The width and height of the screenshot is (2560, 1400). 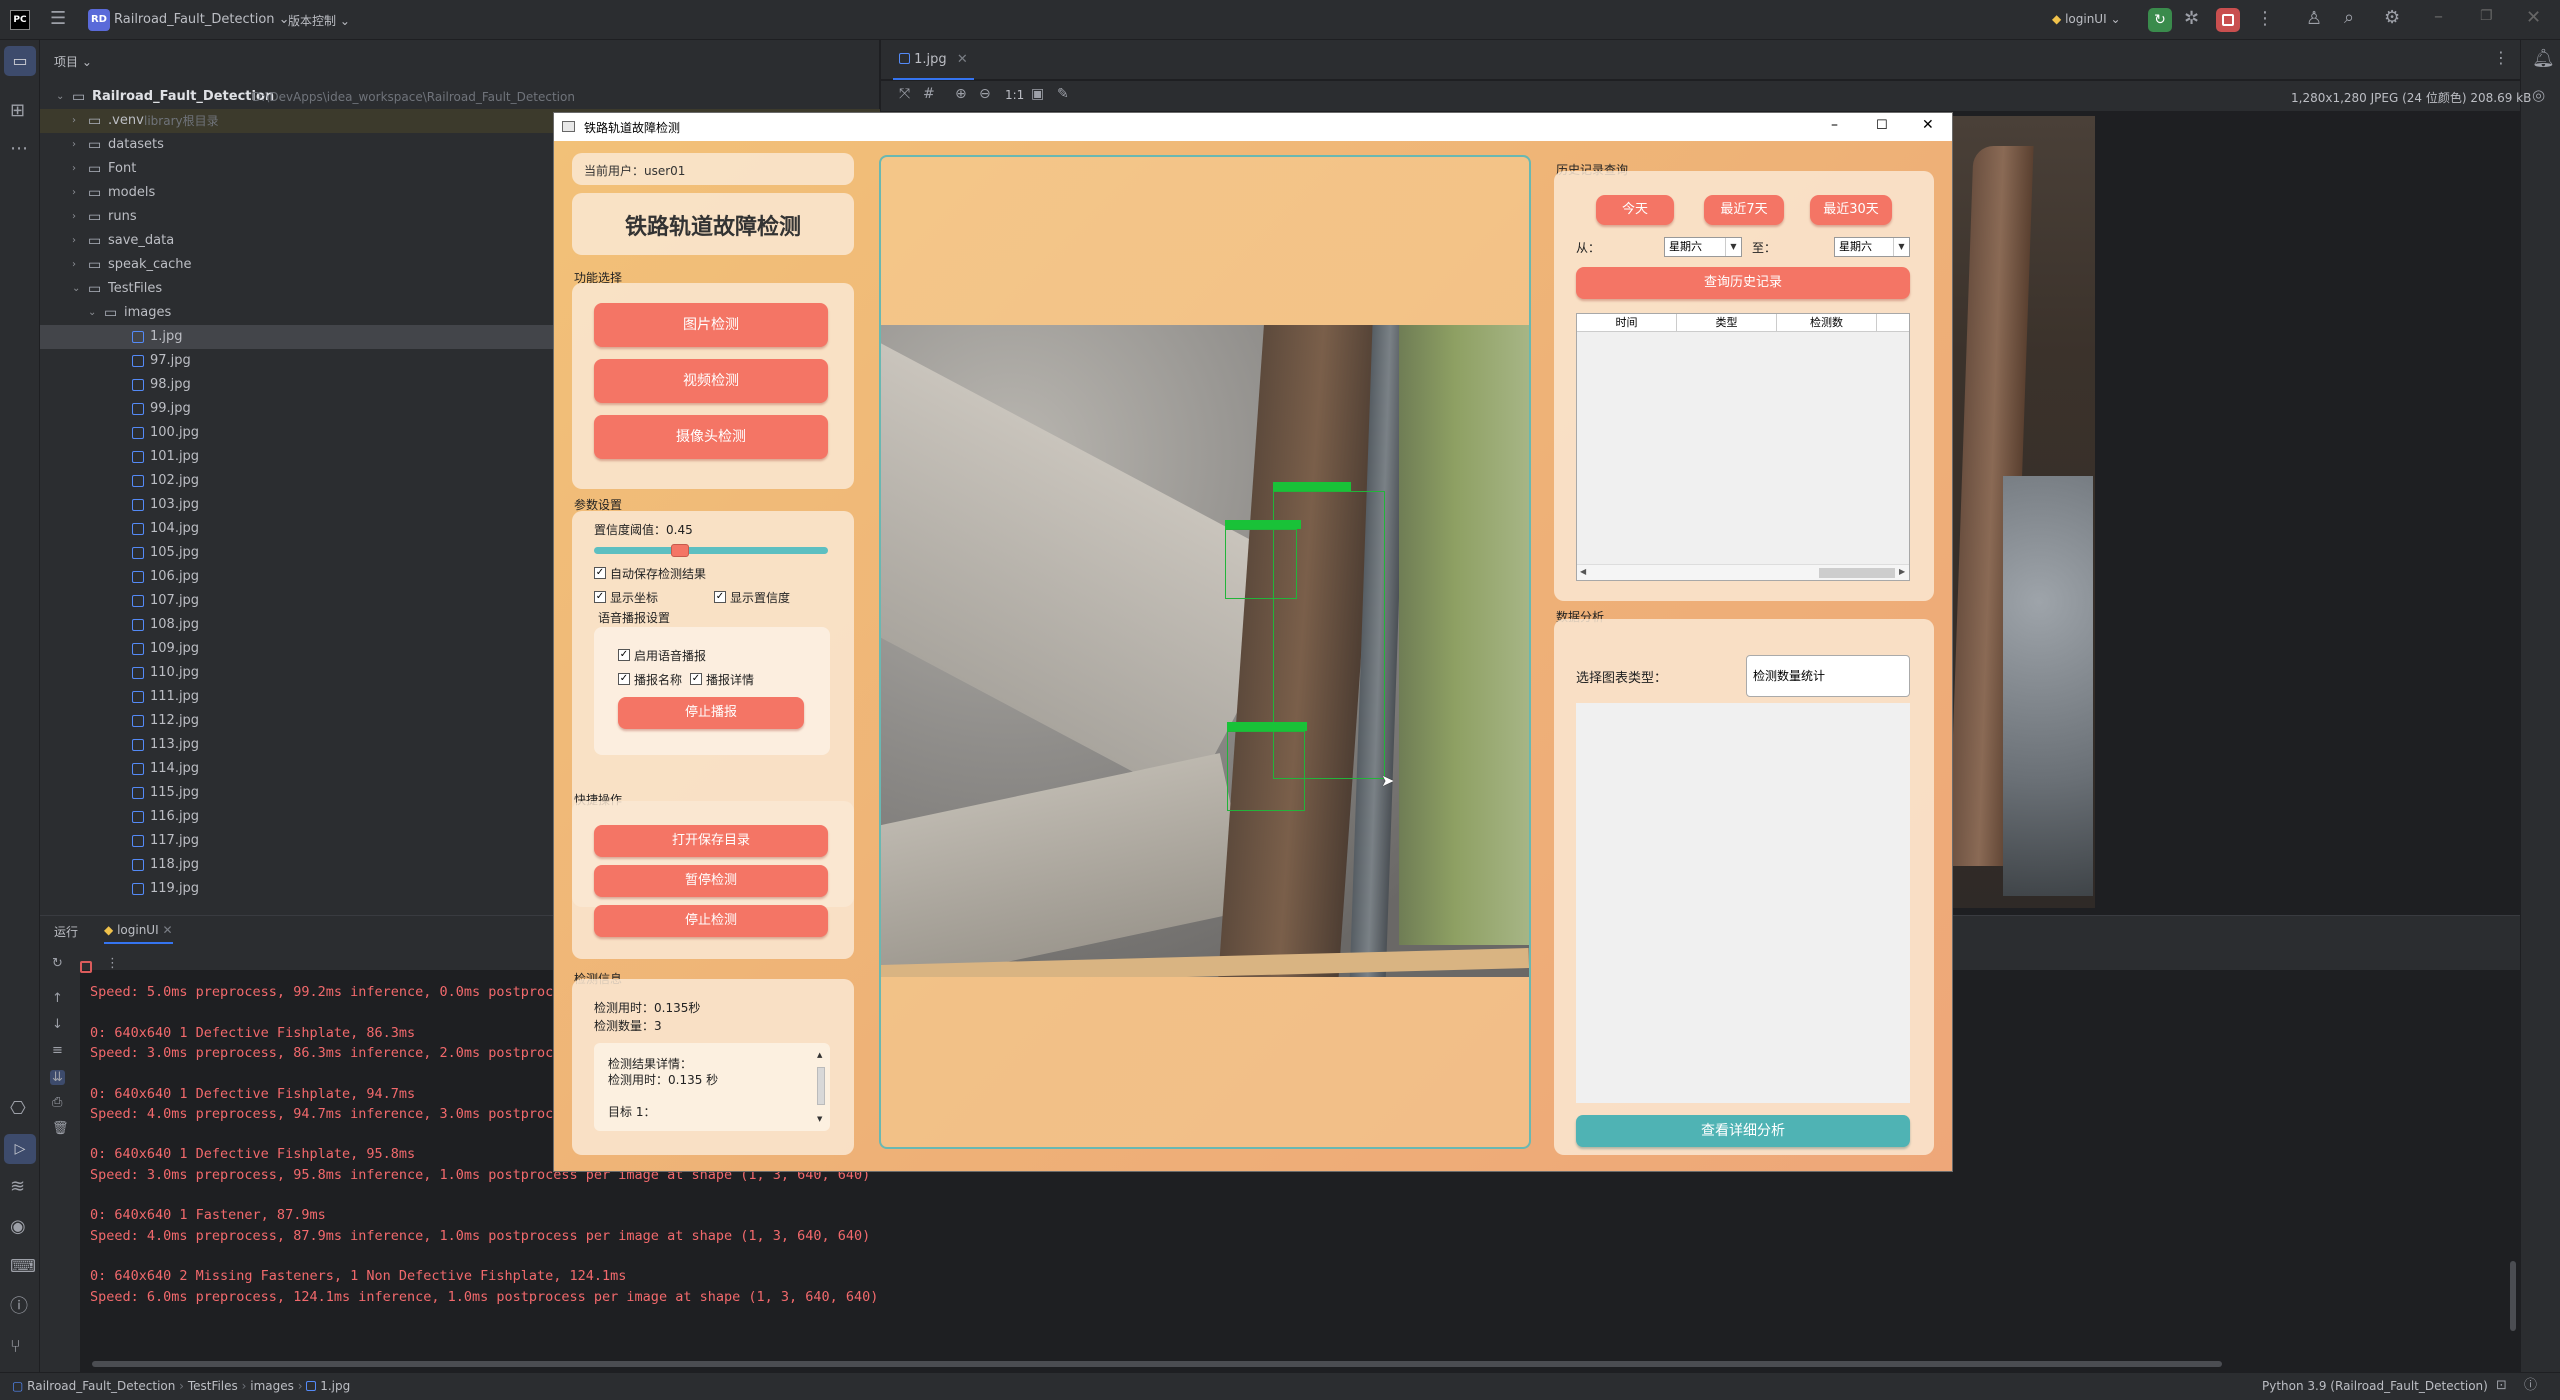 What do you see at coordinates (711, 437) in the screenshot?
I see `camera-detect-button: 摄像头检测` at bounding box center [711, 437].